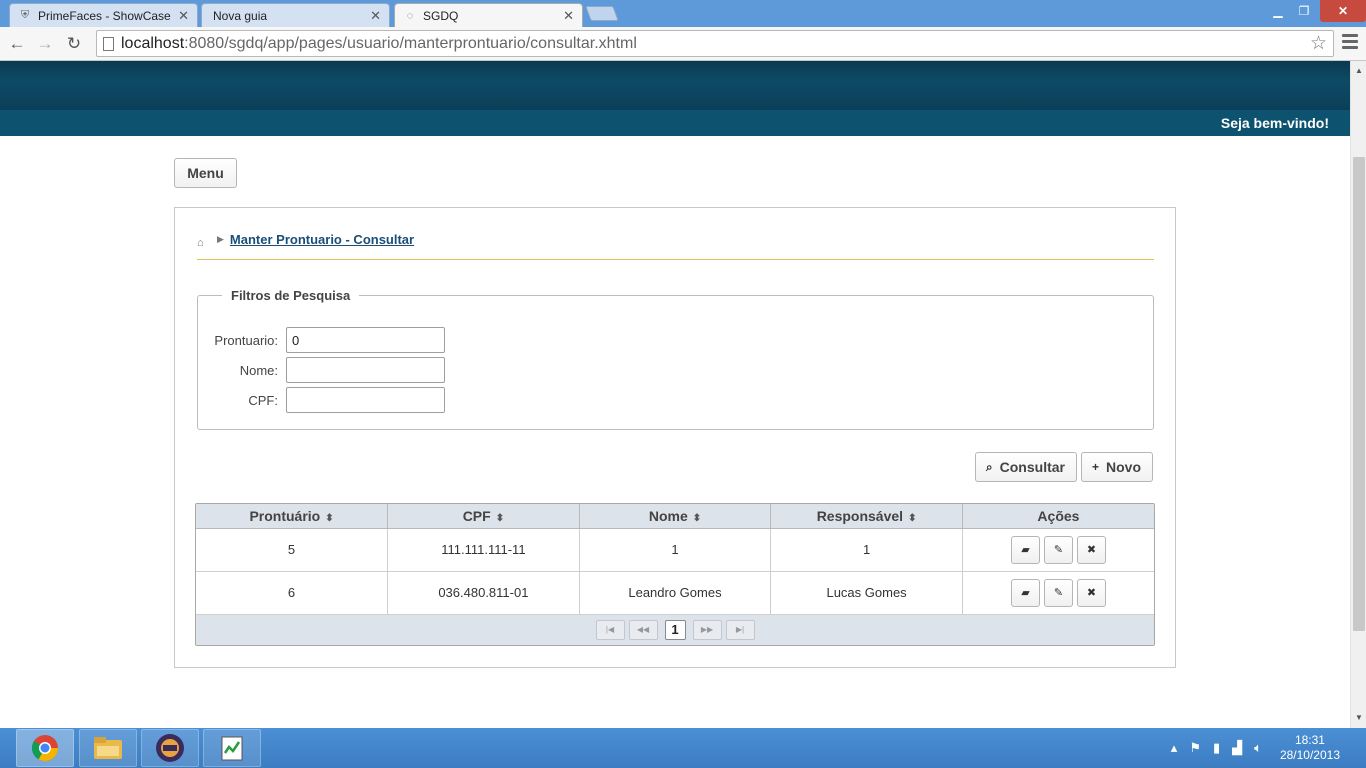 The image size is (1366, 768). I want to click on app-header-strip, so click(675, 123).